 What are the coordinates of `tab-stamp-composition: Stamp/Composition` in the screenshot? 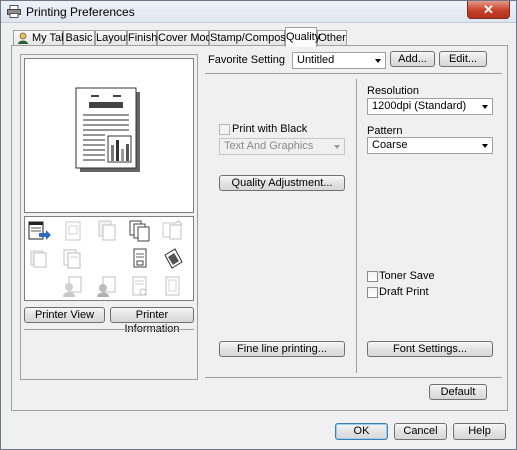 It's located at (257, 38).